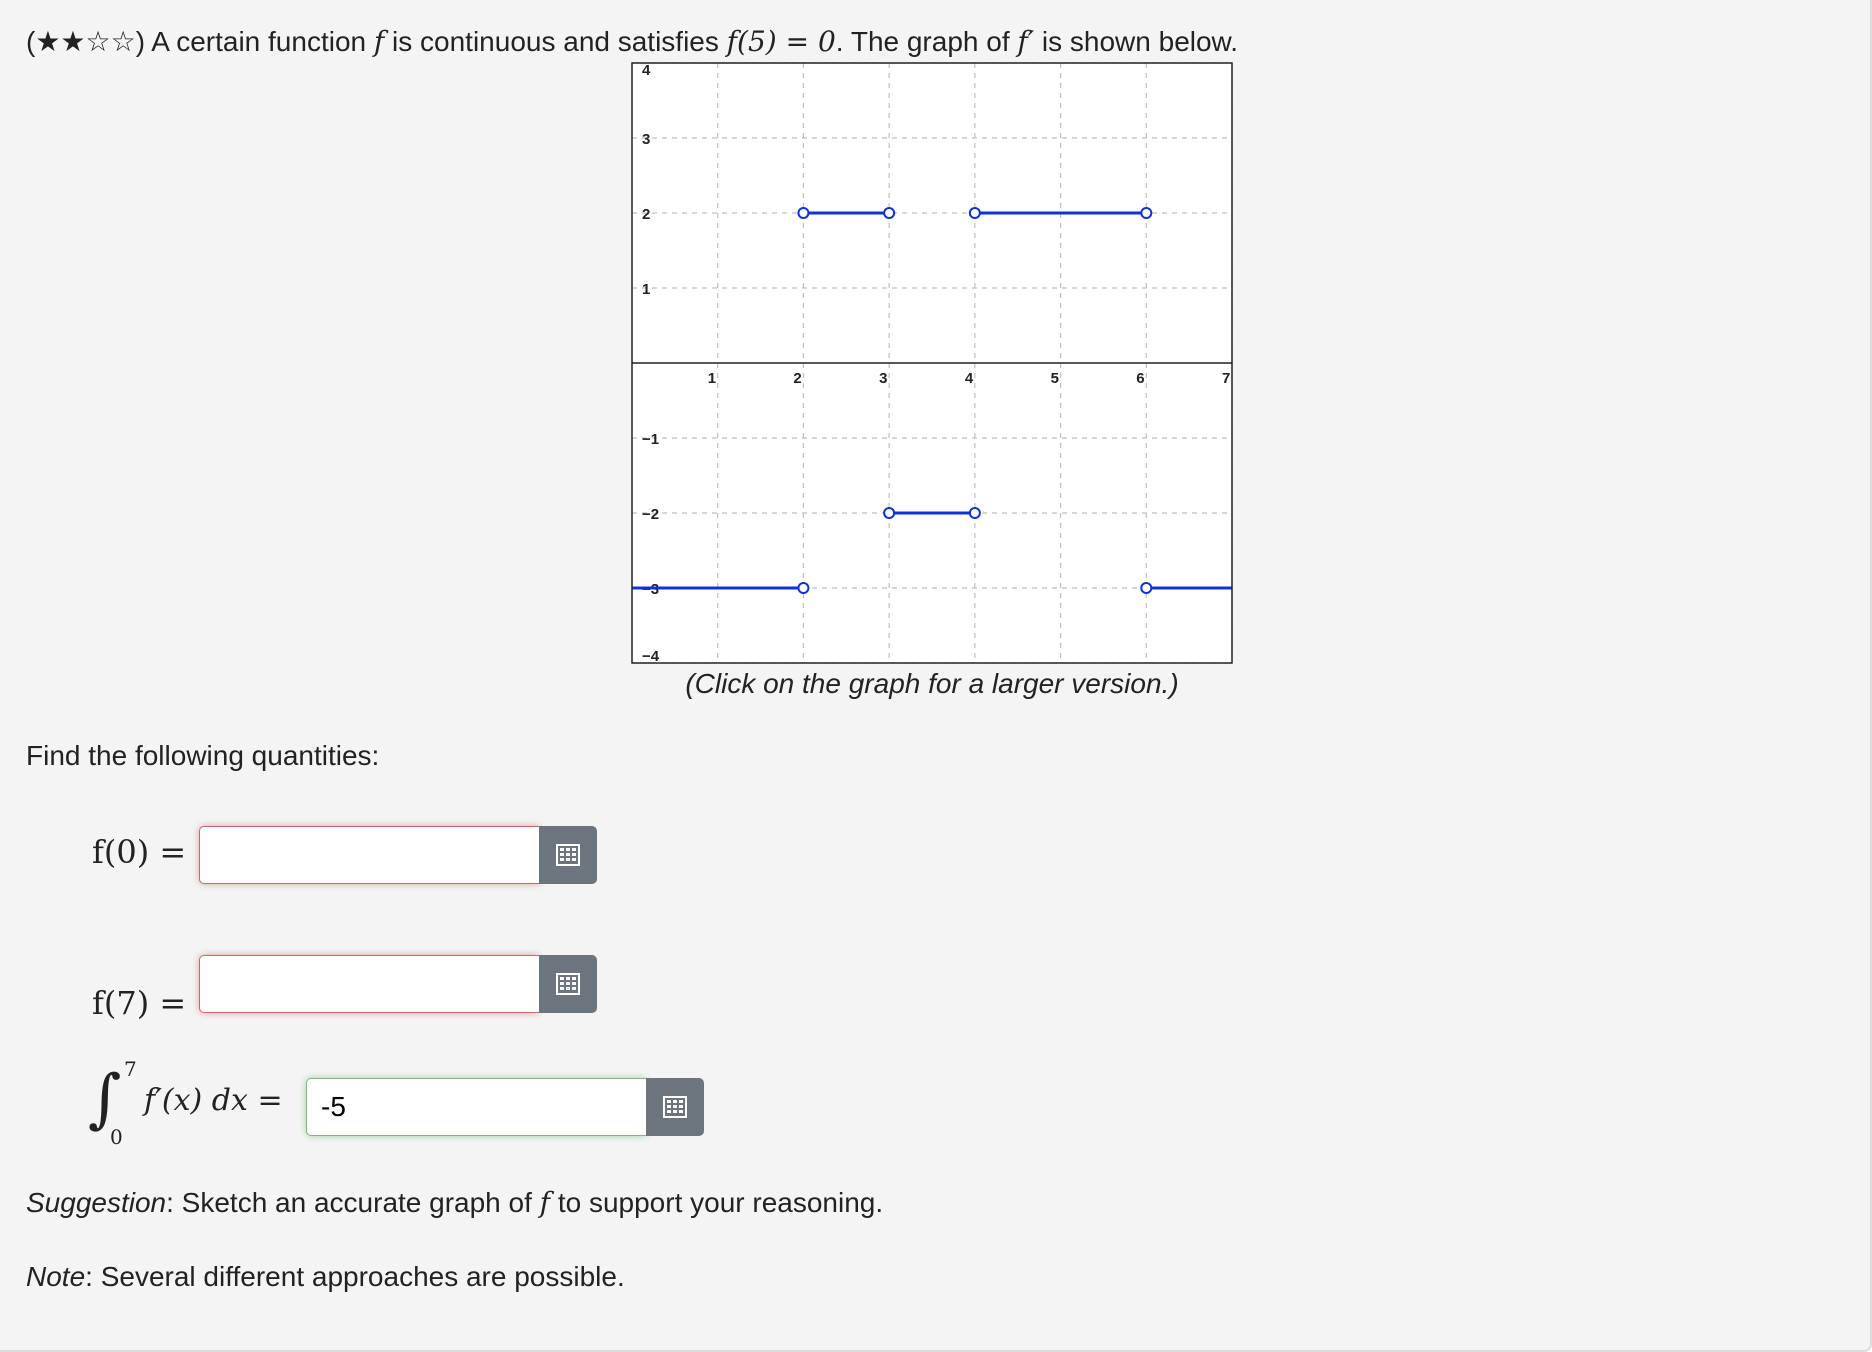  I want to click on x-tick-label: 5, so click(1055, 378).